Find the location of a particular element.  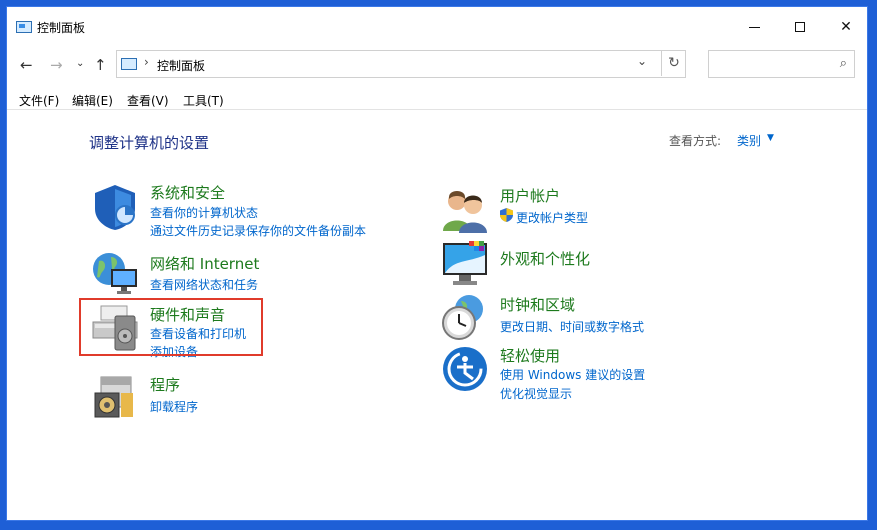

close-icon: ✕ is located at coordinates (846, 27).